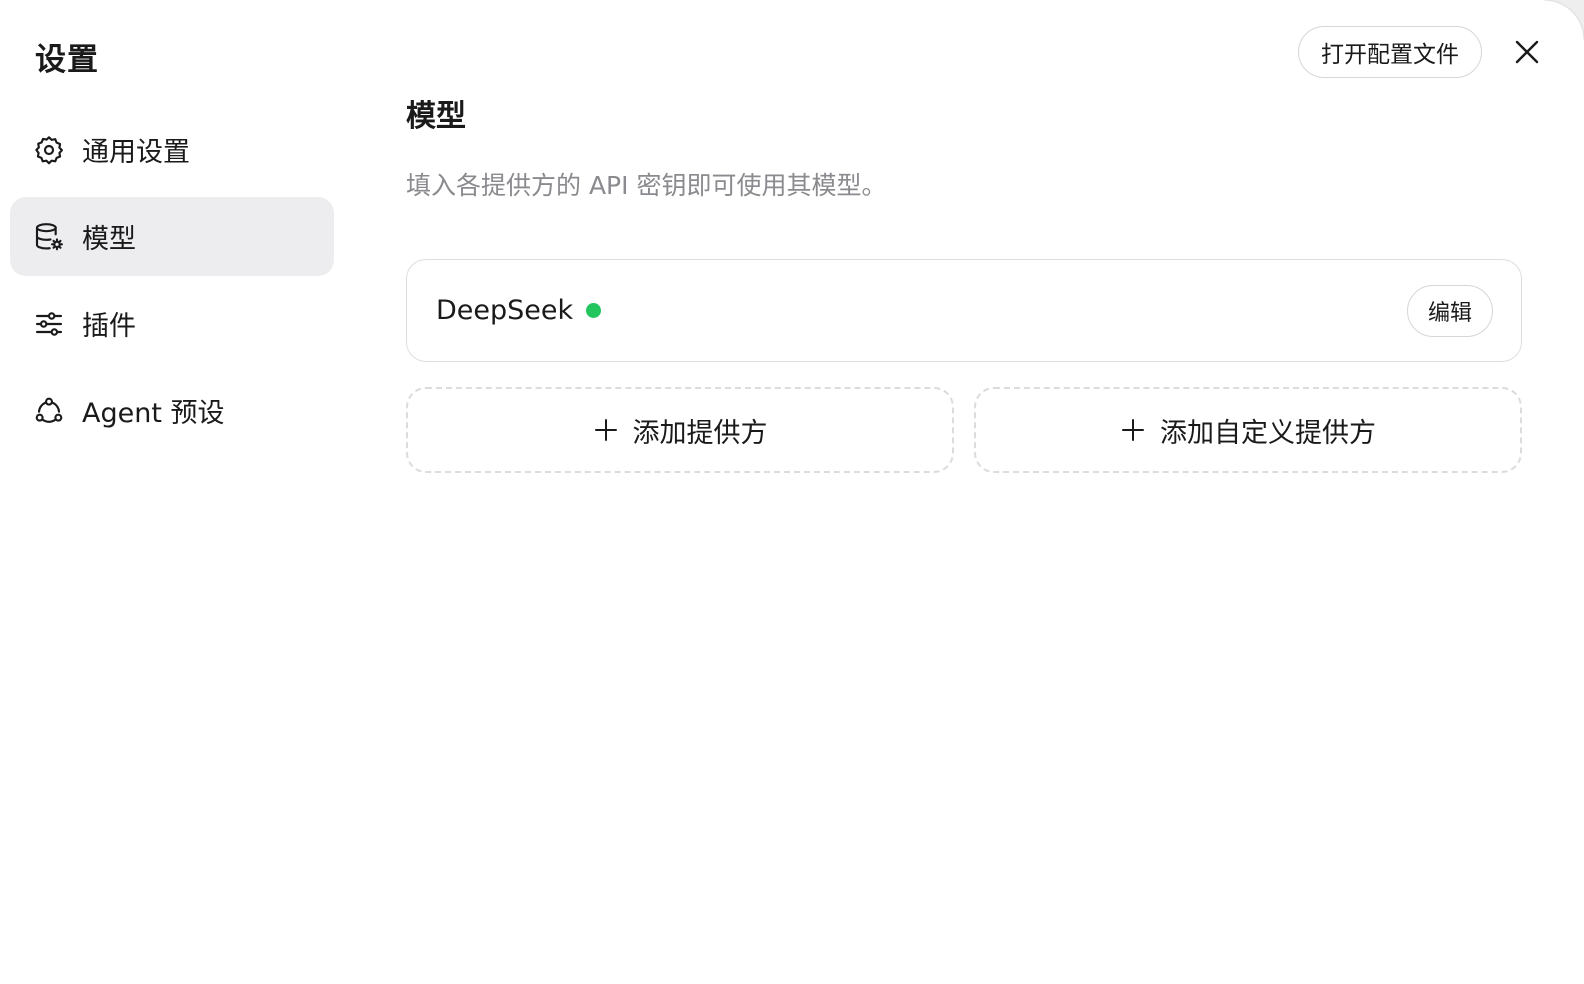  Describe the element at coordinates (964, 430) in the screenshot. I see `add-provider-row: 添加提供方 添加自定义提供方` at that location.